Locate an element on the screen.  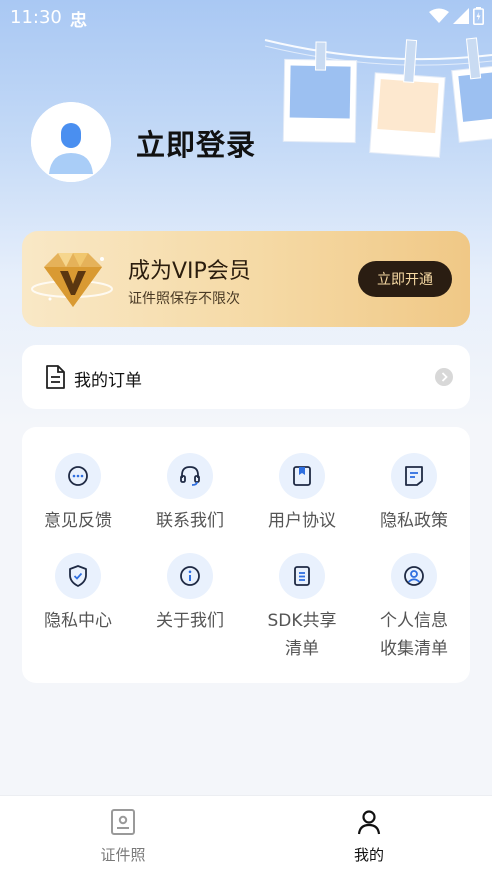
note-icon is located at coordinates (414, 476).